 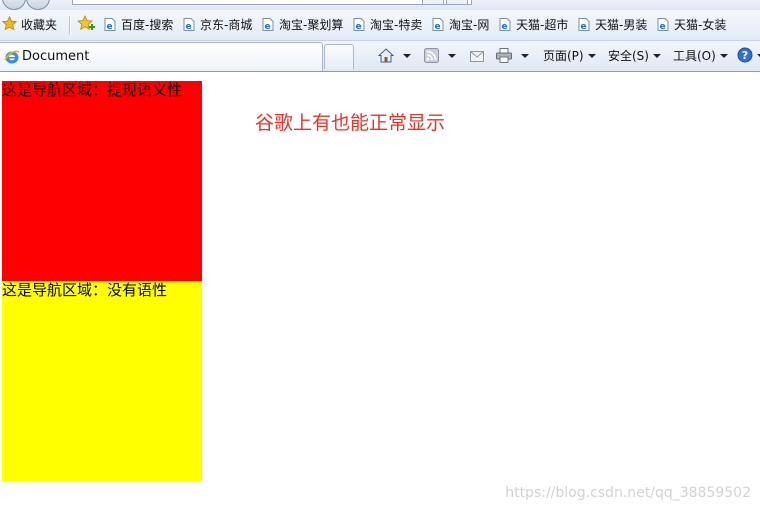 I want to click on fav-link-taobao-temai: e 淘宝-特卖, so click(x=387, y=25).